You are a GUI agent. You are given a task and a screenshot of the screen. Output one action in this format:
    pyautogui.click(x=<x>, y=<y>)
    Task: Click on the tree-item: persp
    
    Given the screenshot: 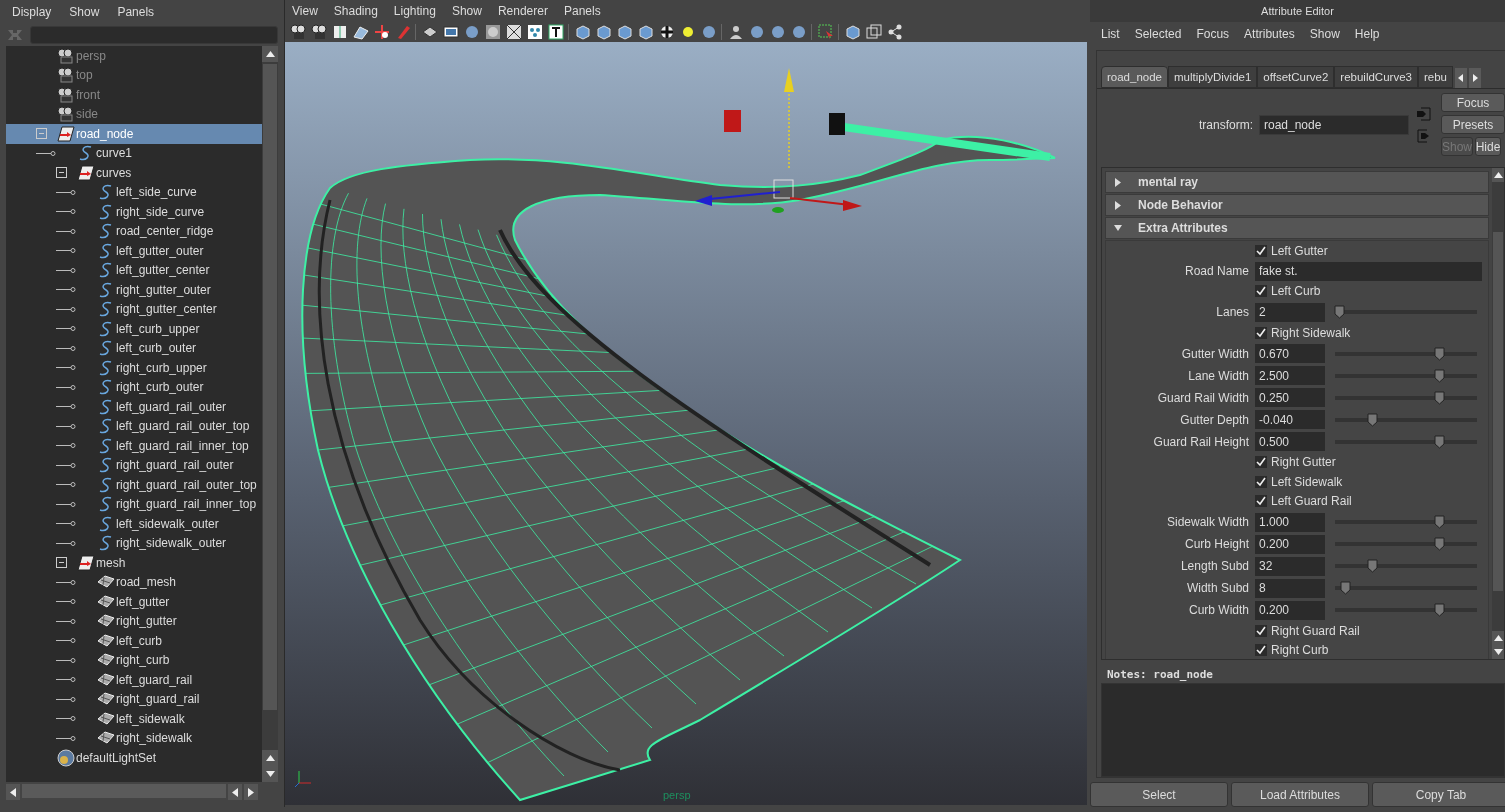 What is the action you would take?
    pyautogui.click(x=134, y=56)
    